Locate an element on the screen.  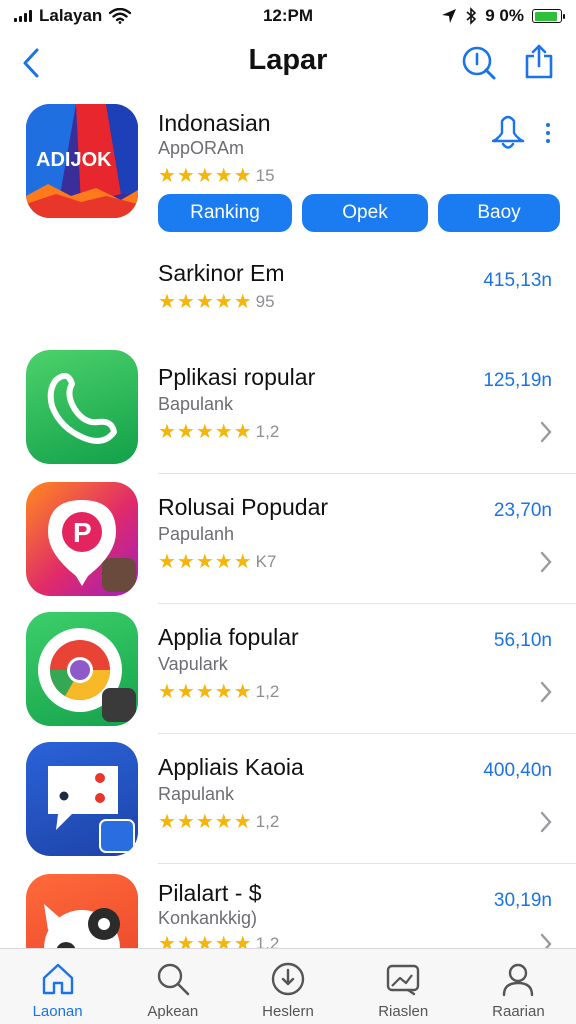
app-size: 56,10n is located at coordinates (522, 640).